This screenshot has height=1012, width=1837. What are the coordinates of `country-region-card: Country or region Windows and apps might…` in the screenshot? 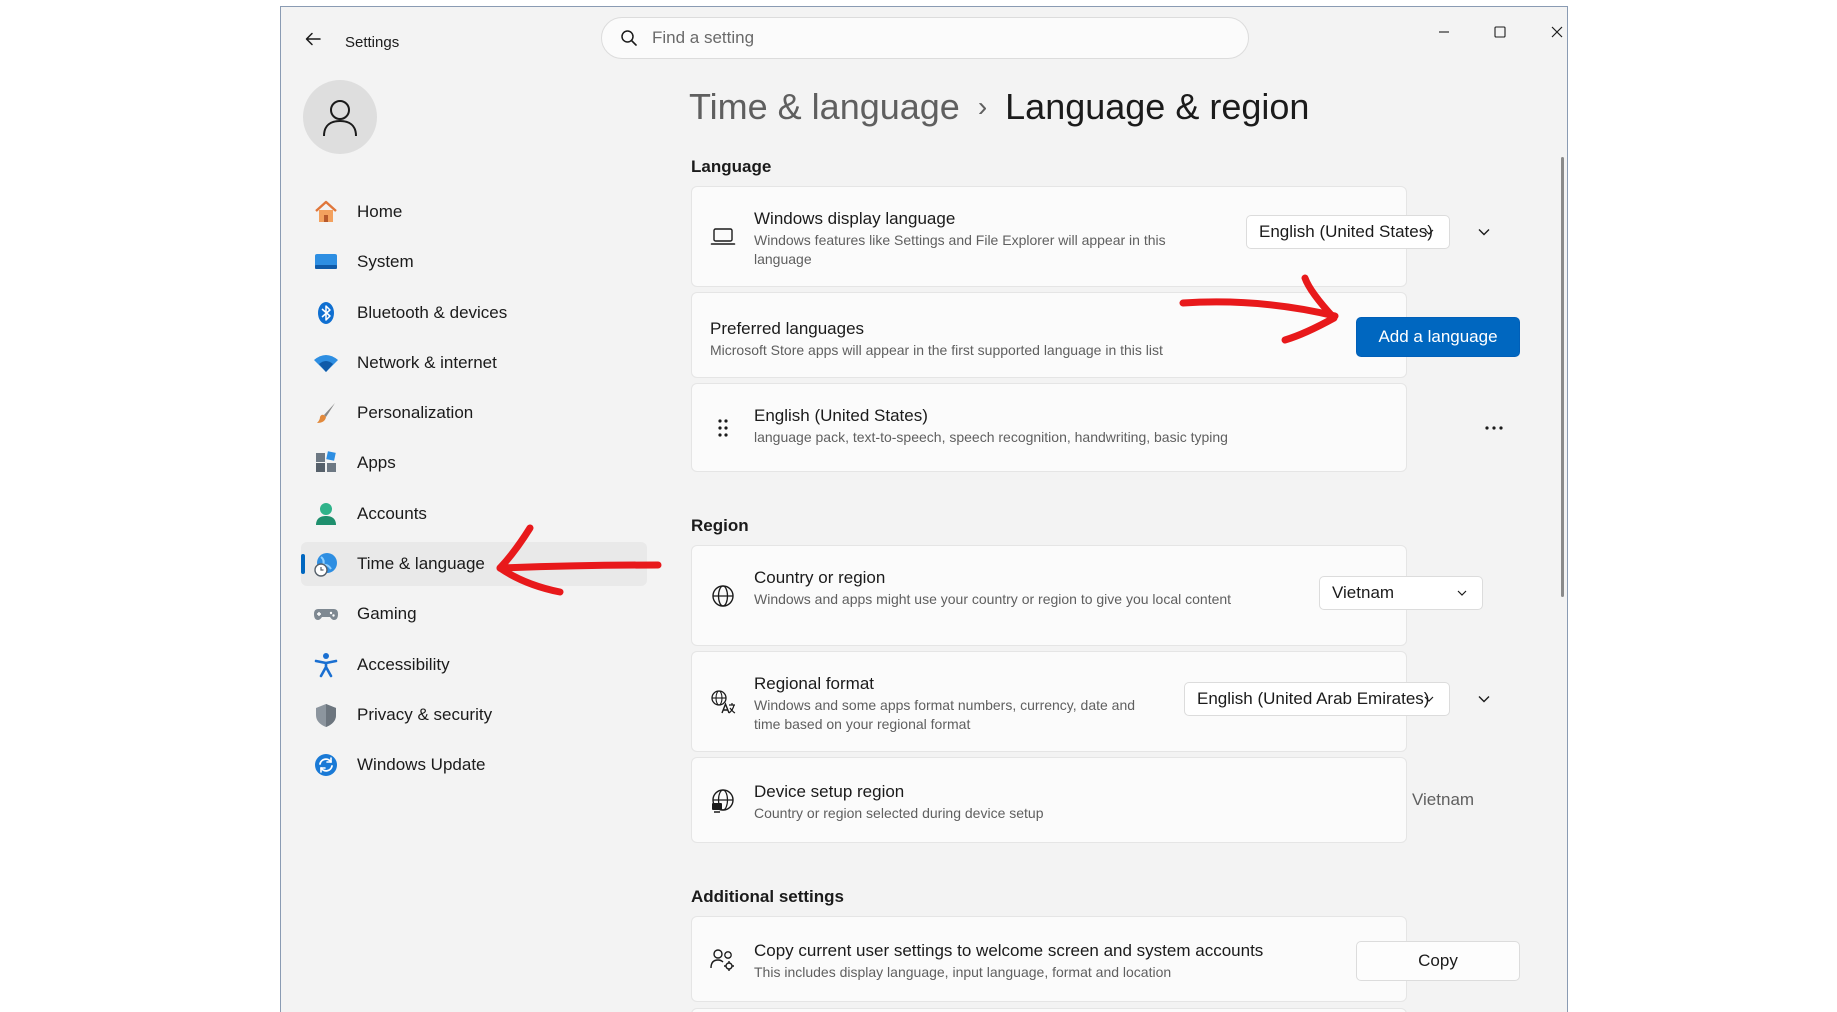 It's located at (1087, 595).